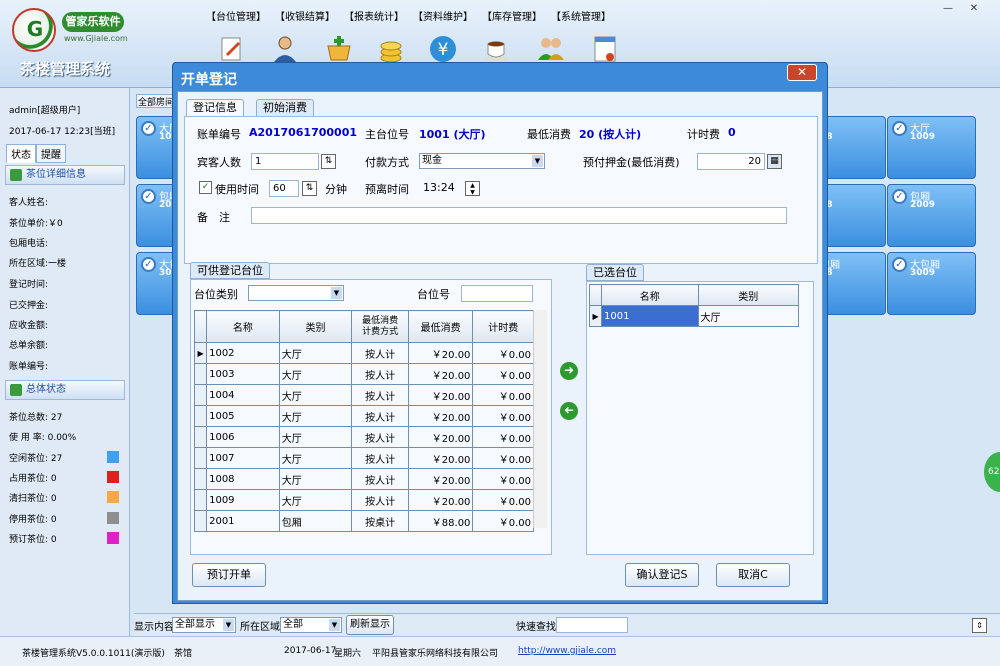  What do you see at coordinates (96, 38) in the screenshot?
I see `brand-url: www.Gjiale.com` at bounding box center [96, 38].